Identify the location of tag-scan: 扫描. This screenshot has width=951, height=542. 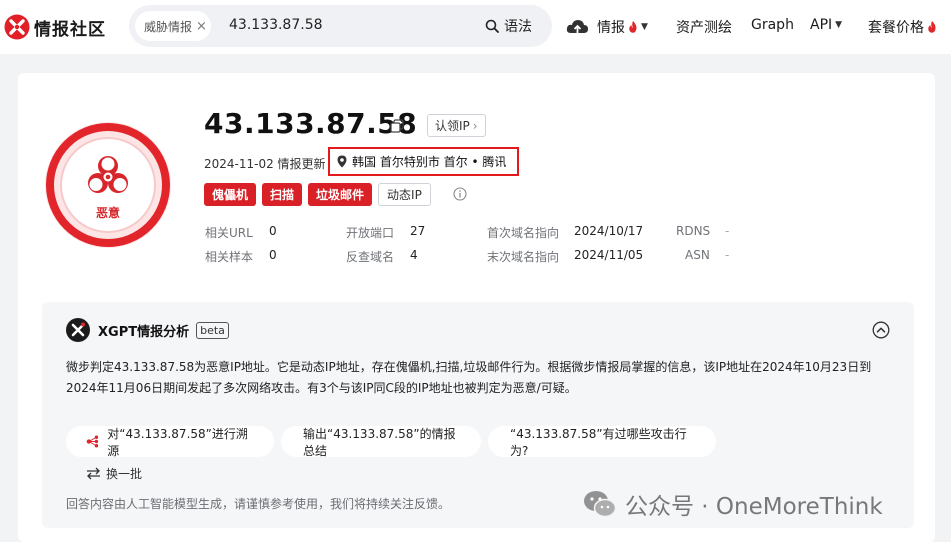
(282, 194).